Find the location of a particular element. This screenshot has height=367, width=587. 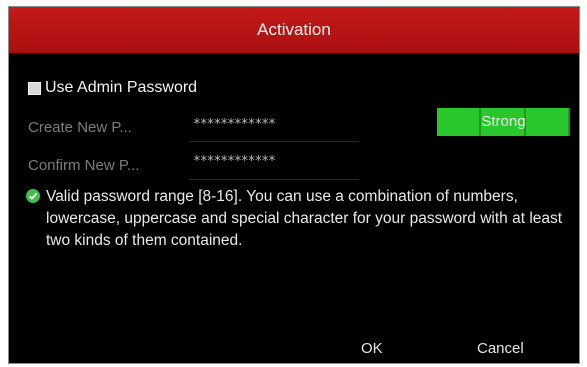

confirm-password-underline is located at coordinates (274, 179).